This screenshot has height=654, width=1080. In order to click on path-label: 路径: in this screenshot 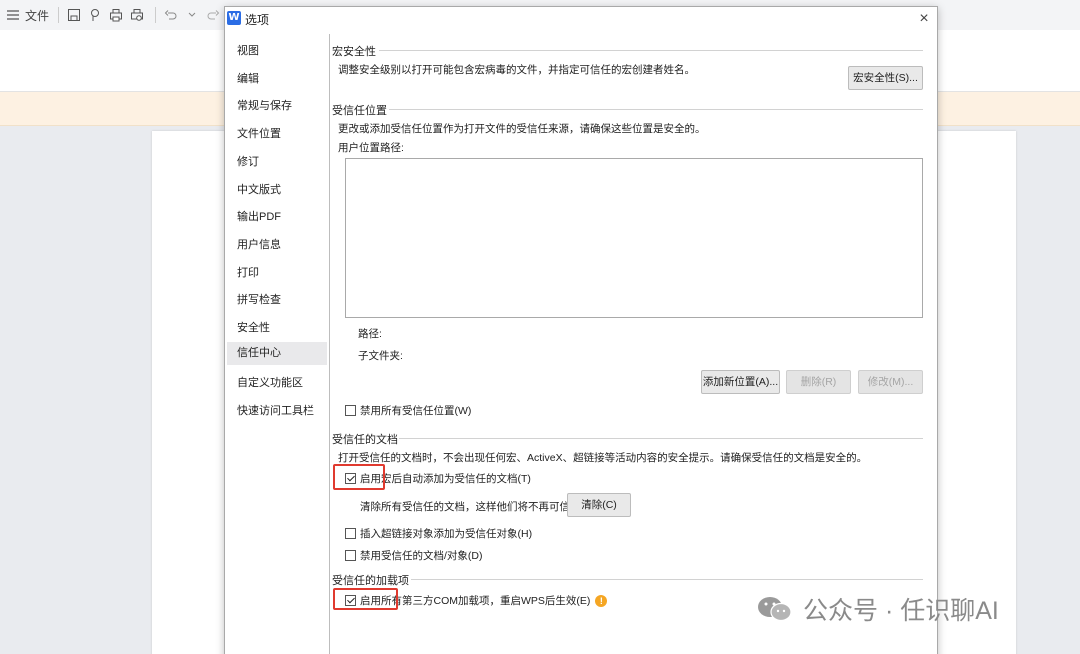, I will do `click(370, 334)`.